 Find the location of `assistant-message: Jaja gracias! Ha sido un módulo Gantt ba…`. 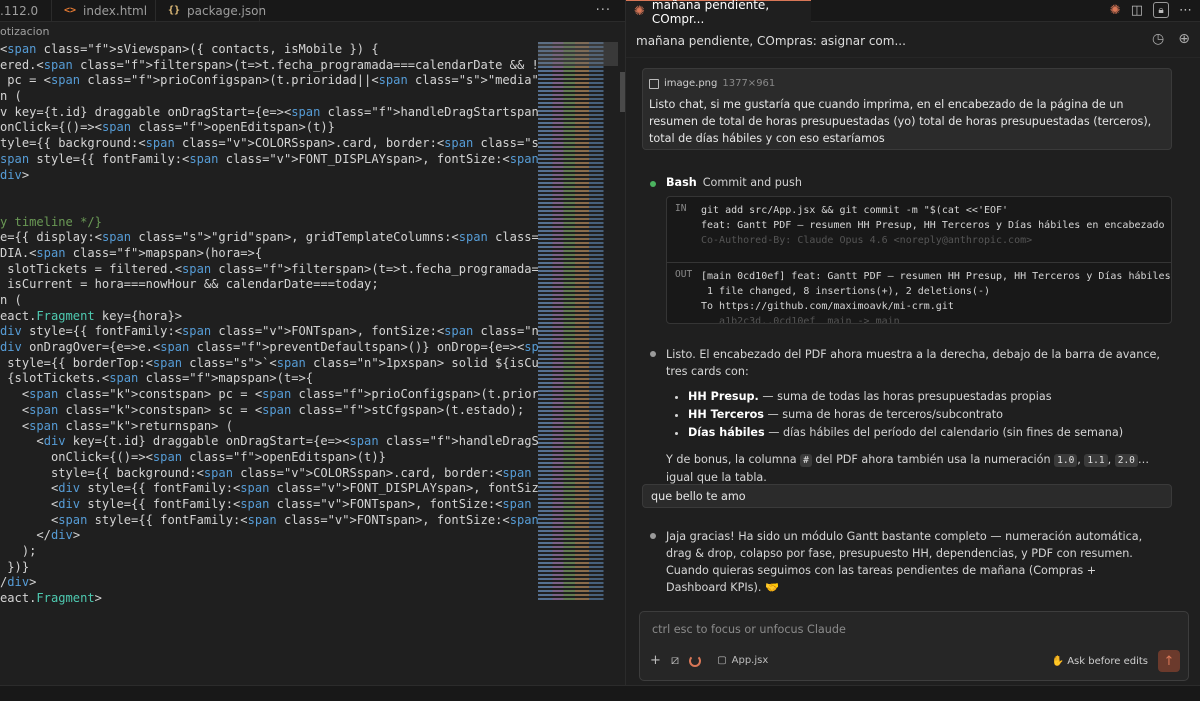

assistant-message: Jaja gracias! Ha sido un módulo Gantt ba… is located at coordinates (905, 562).